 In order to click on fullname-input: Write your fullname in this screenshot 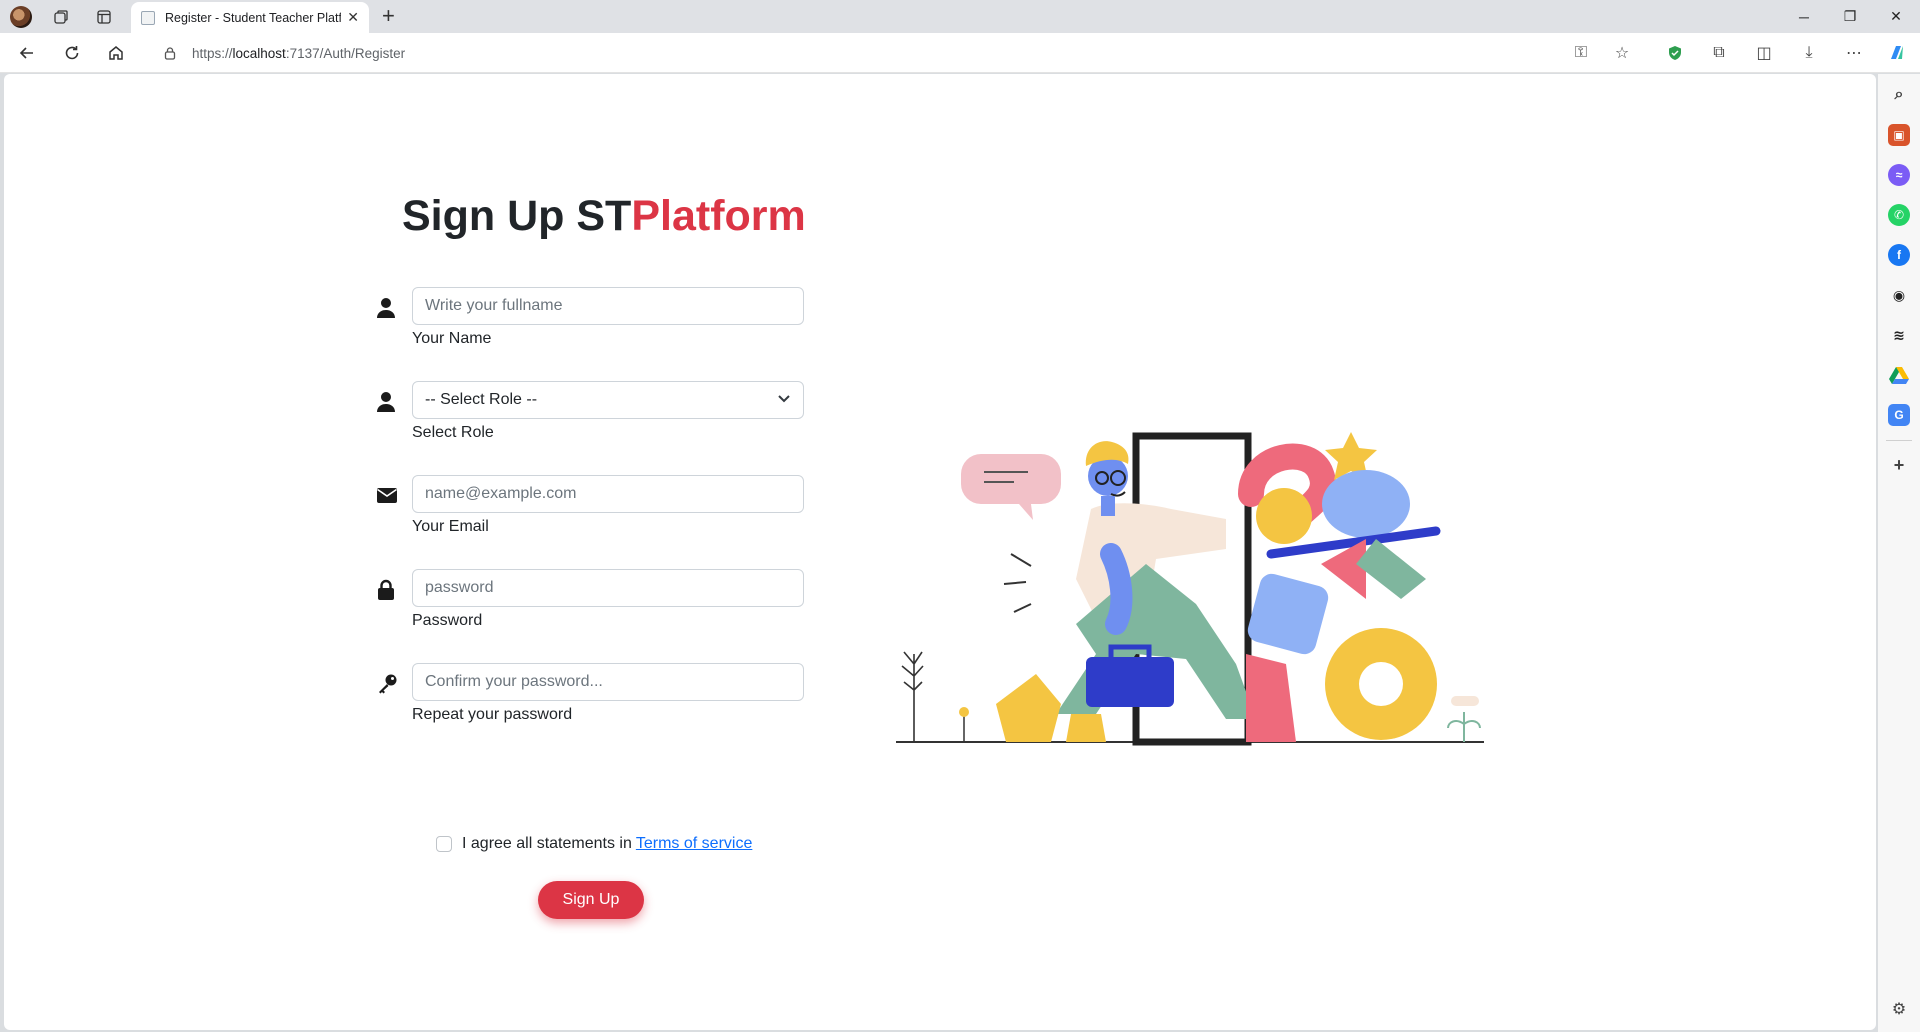, I will do `click(608, 306)`.